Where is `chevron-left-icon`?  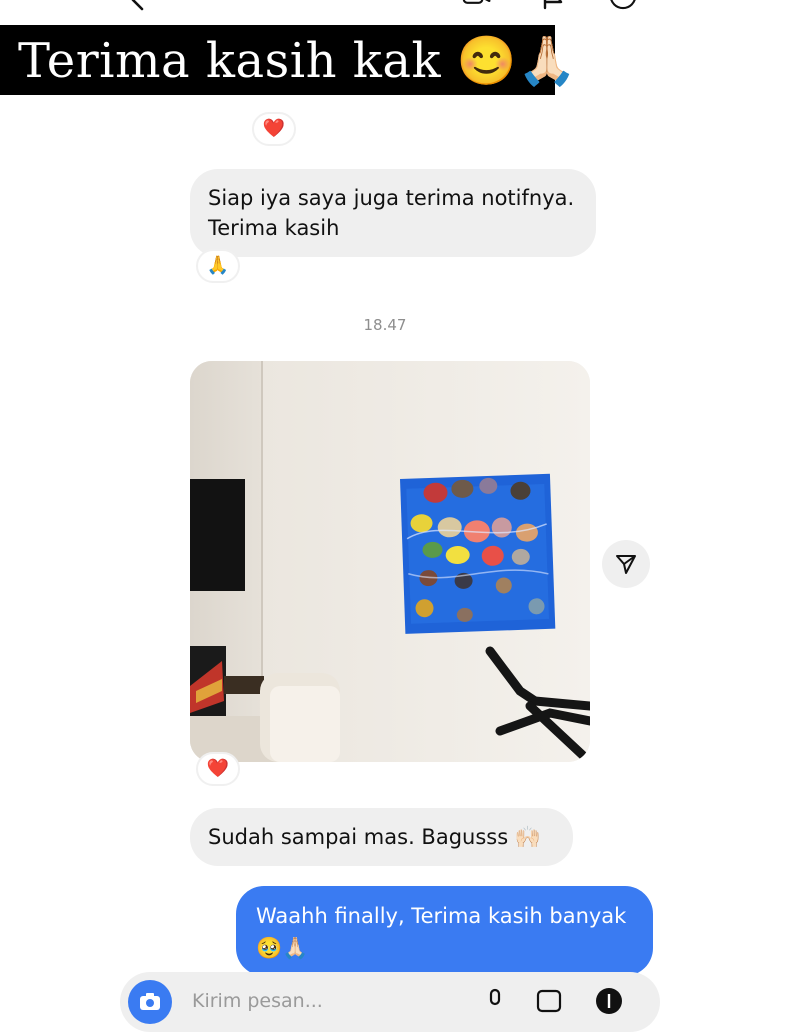 chevron-left-icon is located at coordinates (139, 8).